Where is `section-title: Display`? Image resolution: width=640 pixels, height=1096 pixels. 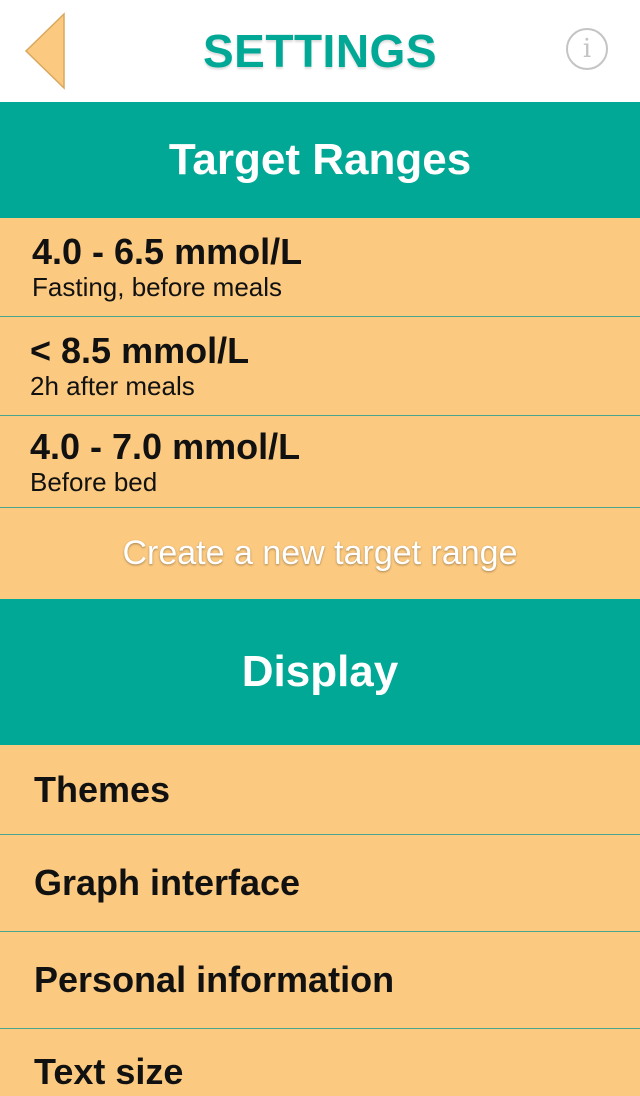
section-title: Display is located at coordinates (320, 671).